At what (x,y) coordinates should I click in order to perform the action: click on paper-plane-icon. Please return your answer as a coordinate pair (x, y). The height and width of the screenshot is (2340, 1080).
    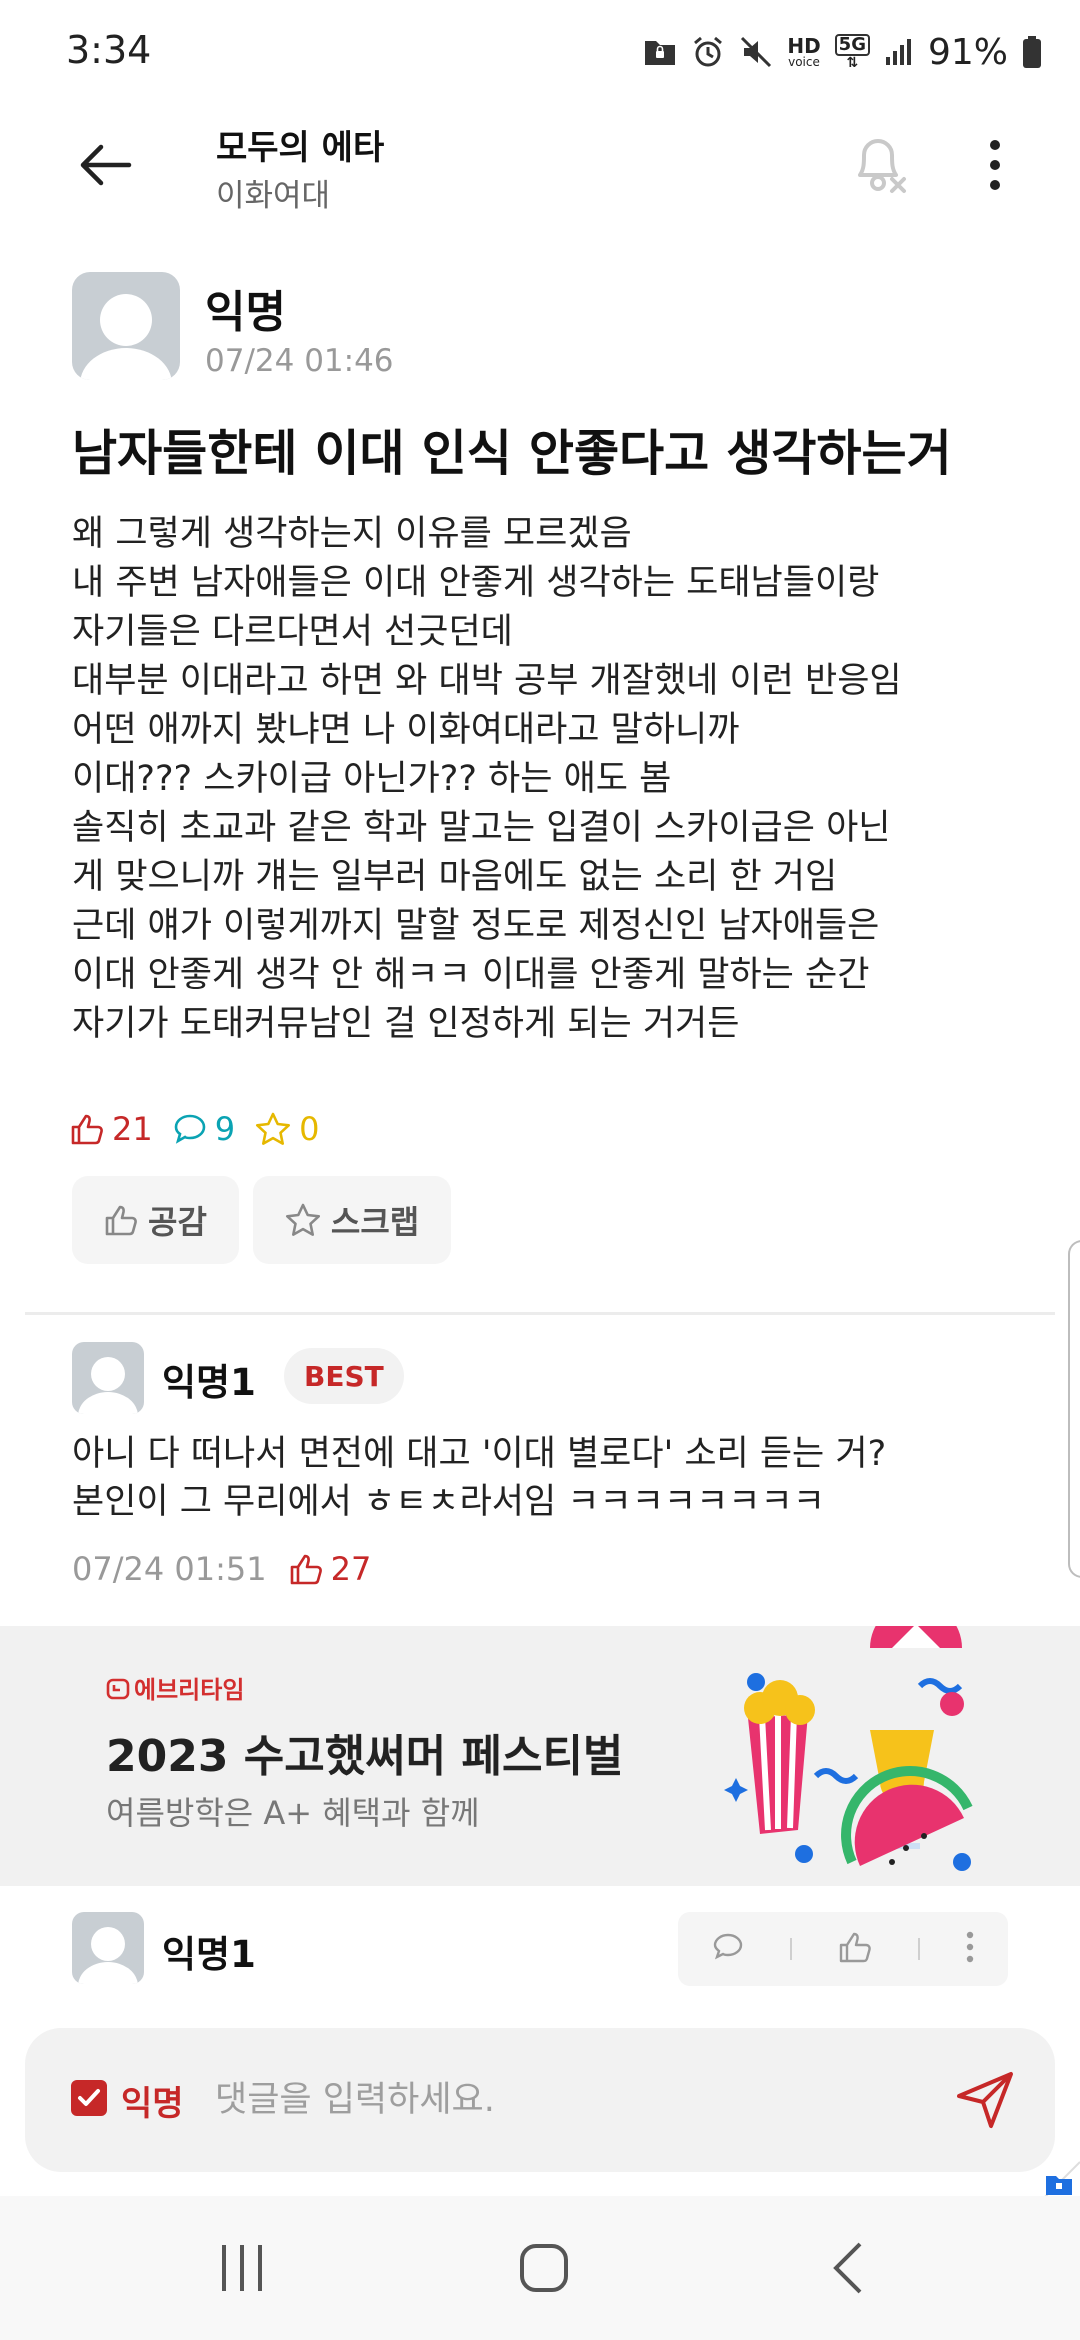
    Looking at the image, I should click on (985, 2100).